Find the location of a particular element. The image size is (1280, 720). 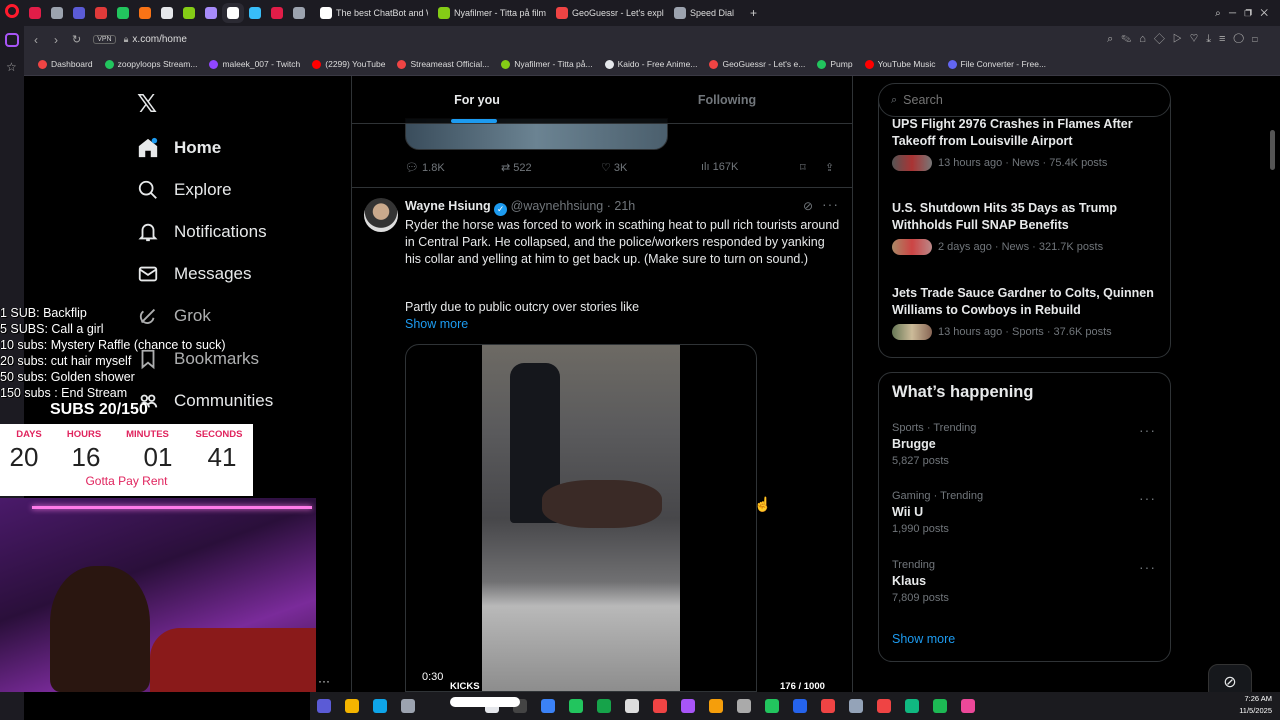

browser-tab: Speed Dial is located at coordinates (702, 13).